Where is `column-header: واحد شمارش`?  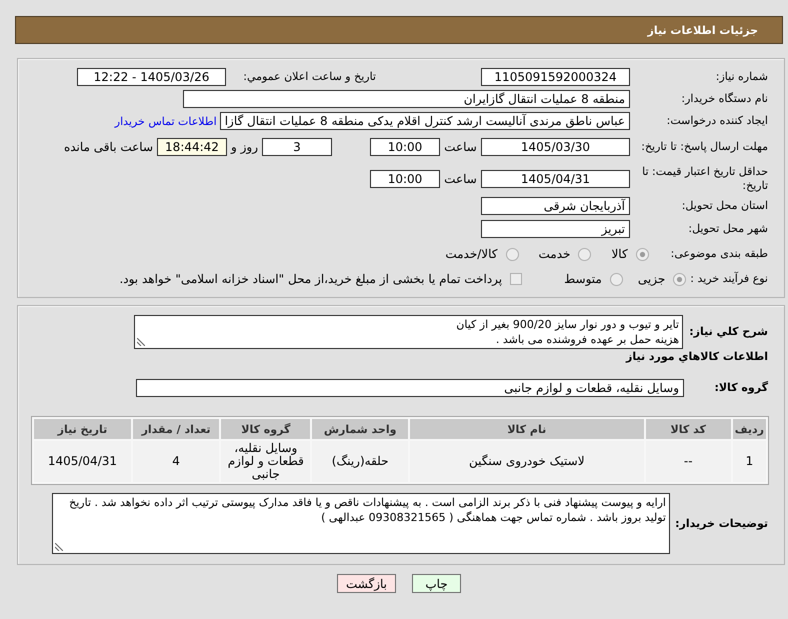
column-header: واحد شمارش is located at coordinates (360, 429).